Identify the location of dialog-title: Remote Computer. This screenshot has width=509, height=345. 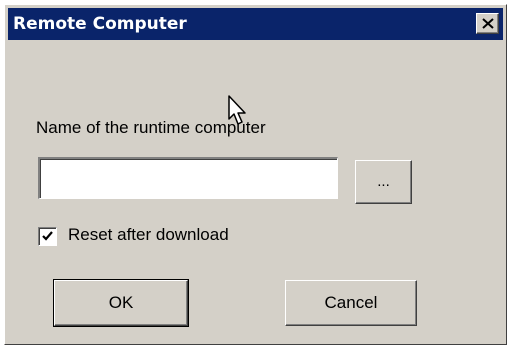
(100, 24).